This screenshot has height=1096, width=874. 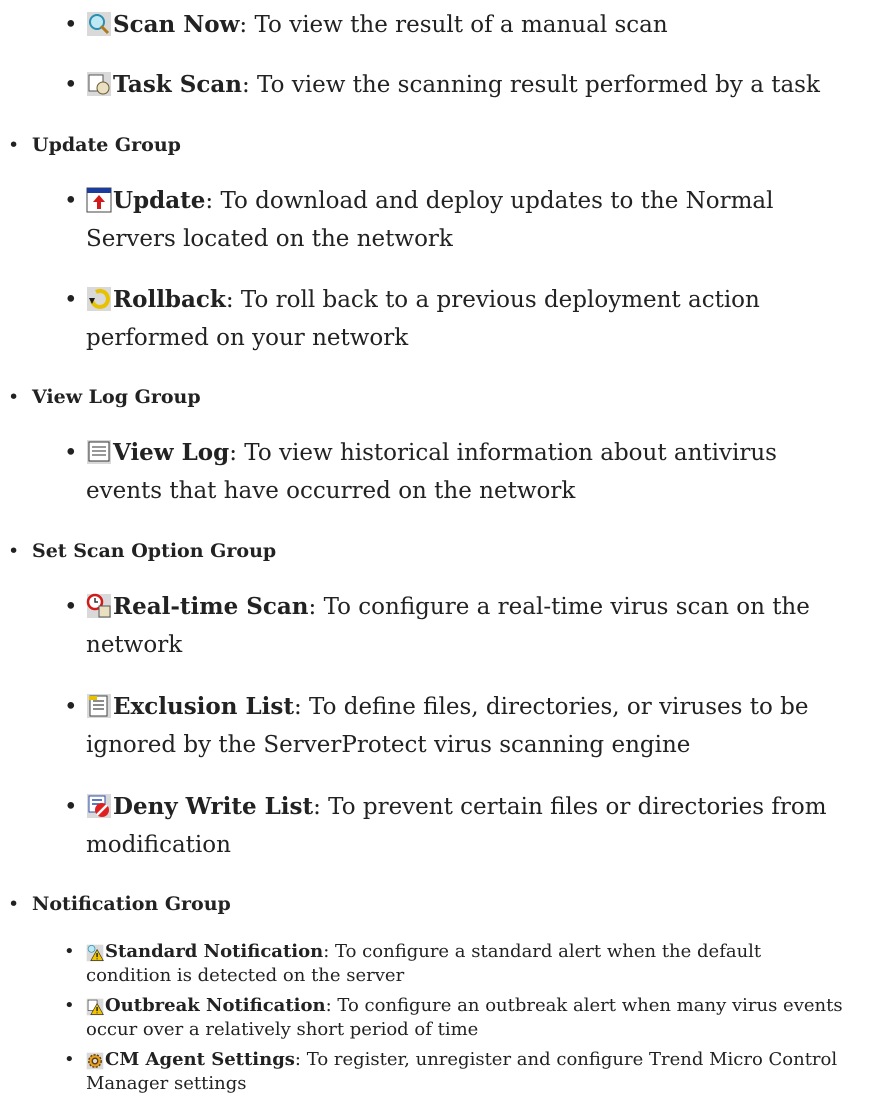 What do you see at coordinates (203, 706) in the screenshot?
I see `item-name: Exclusion List` at bounding box center [203, 706].